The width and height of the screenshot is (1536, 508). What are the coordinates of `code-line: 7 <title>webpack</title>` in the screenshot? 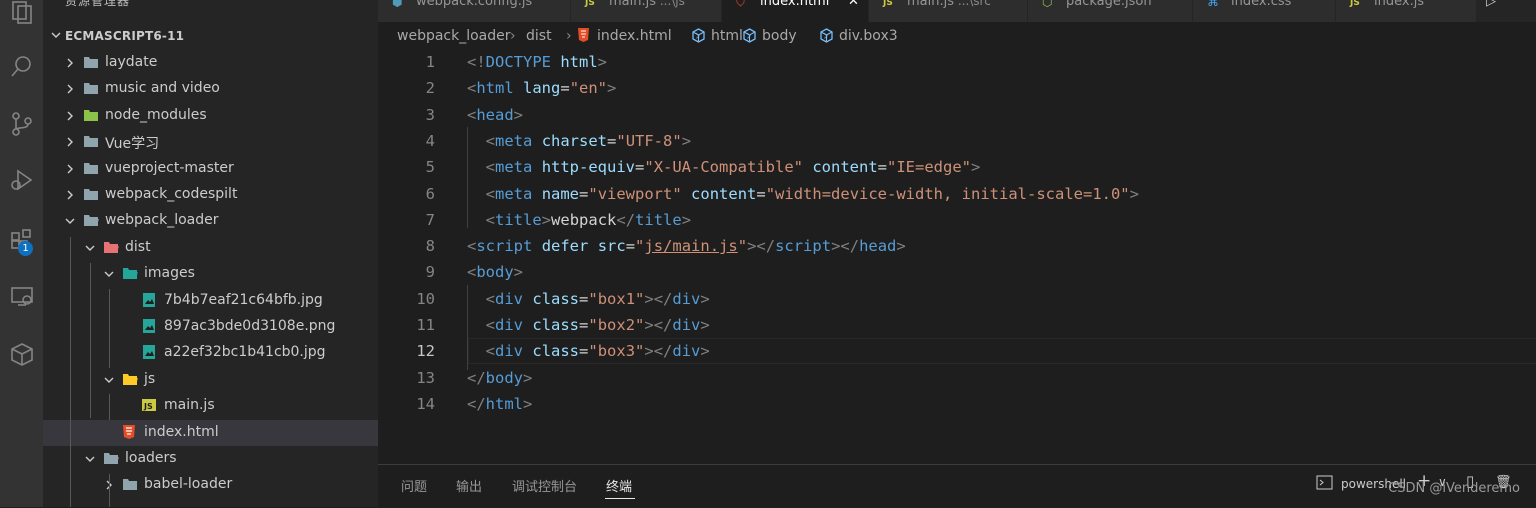 It's located at (957, 220).